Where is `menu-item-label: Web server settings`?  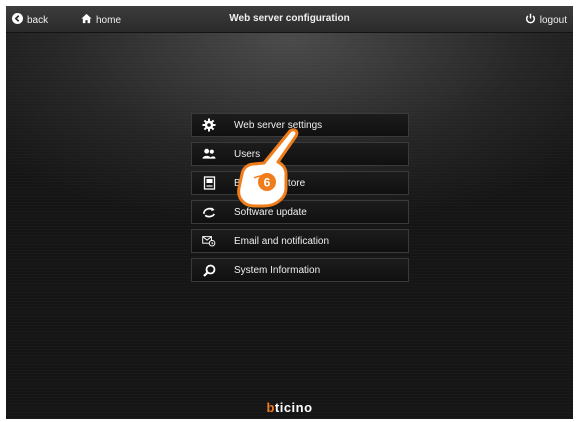
menu-item-label: Web server settings is located at coordinates (278, 125).